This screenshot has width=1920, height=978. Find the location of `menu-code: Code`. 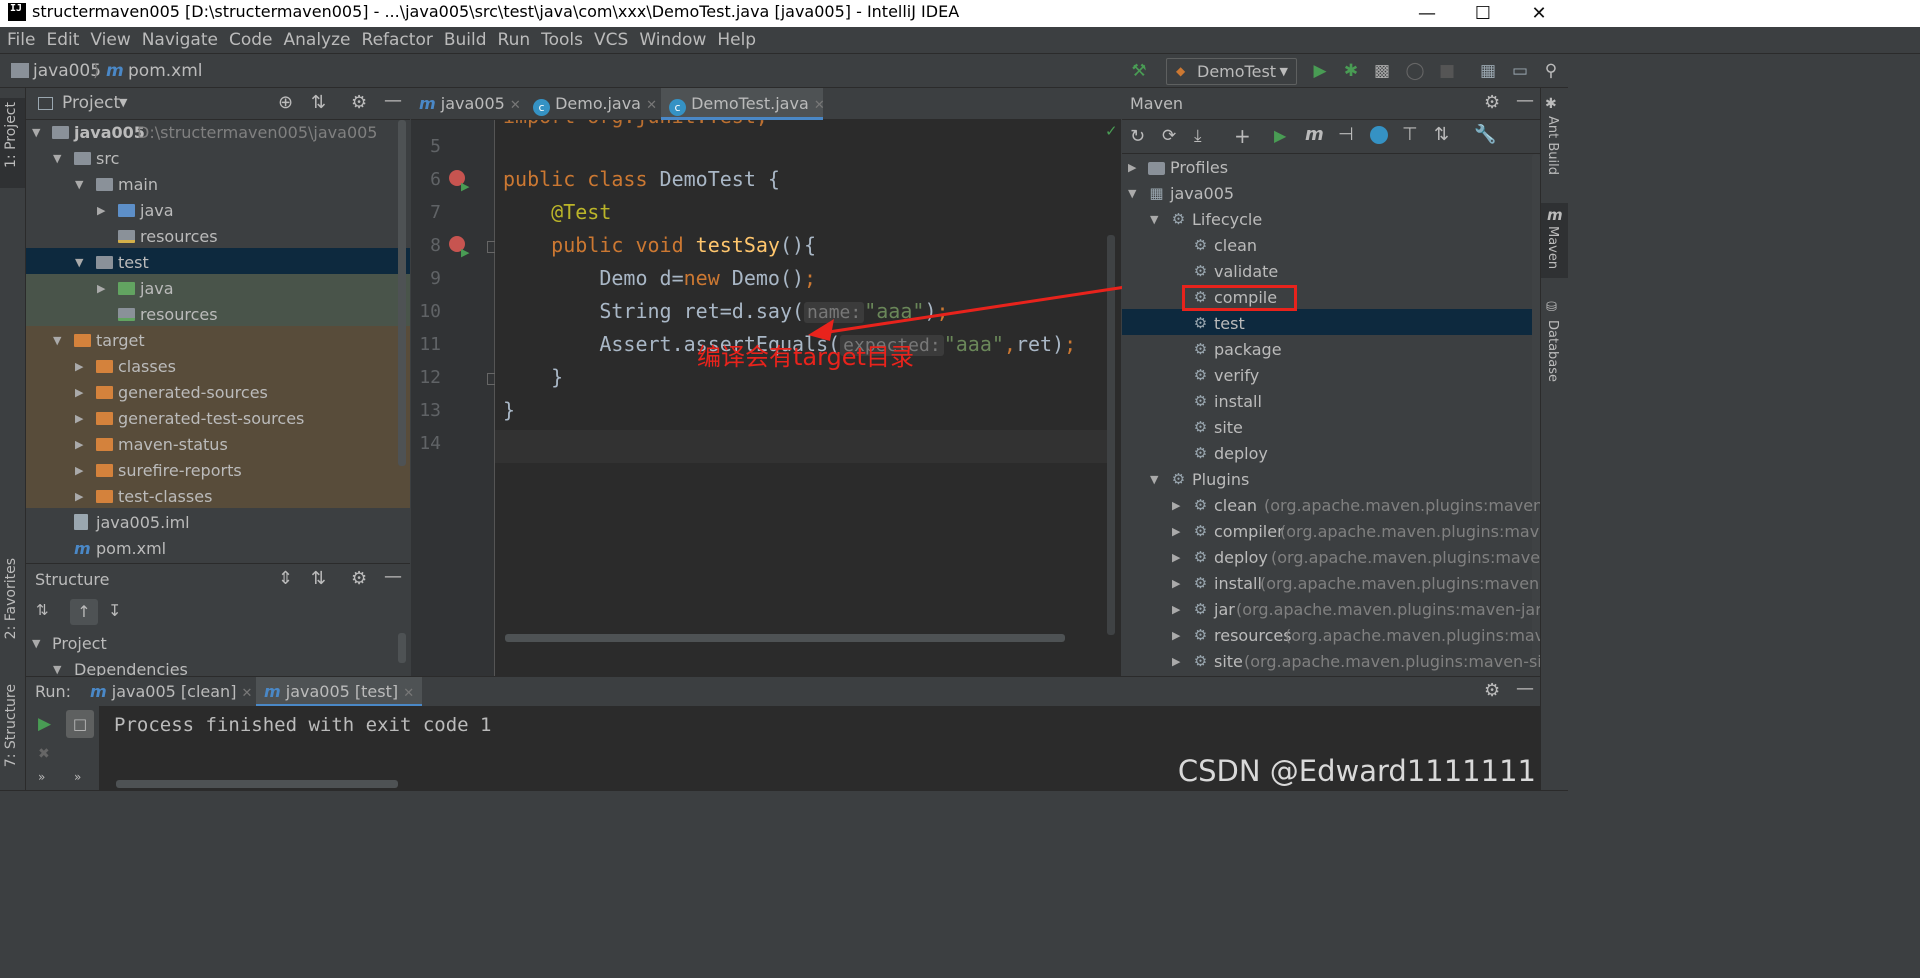

menu-code: Code is located at coordinates (249, 40).